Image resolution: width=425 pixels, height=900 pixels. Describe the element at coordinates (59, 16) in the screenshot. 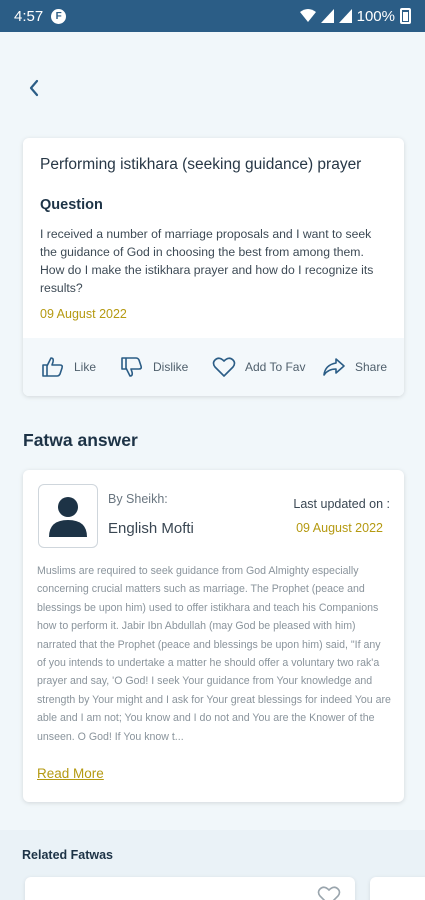

I see `app-notification-icon: F` at that location.